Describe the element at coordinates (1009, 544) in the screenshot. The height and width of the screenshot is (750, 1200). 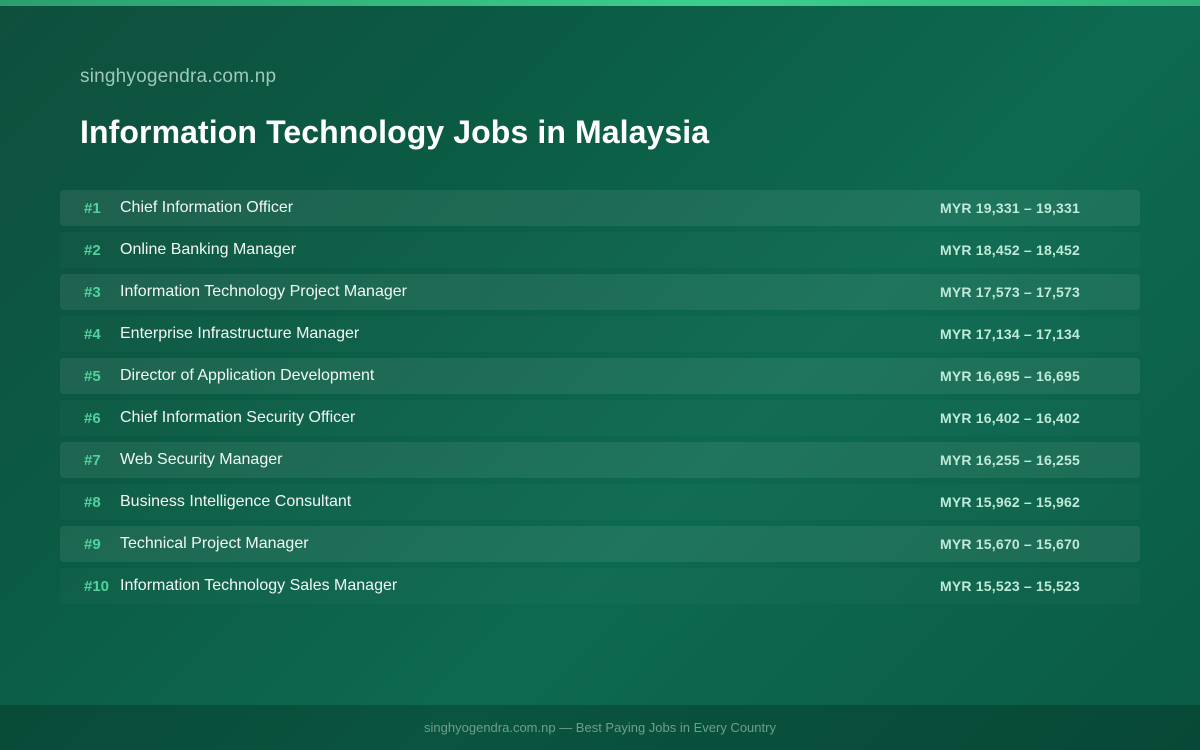
I see `job-salary: MYR 15,670 – 15,670` at that location.